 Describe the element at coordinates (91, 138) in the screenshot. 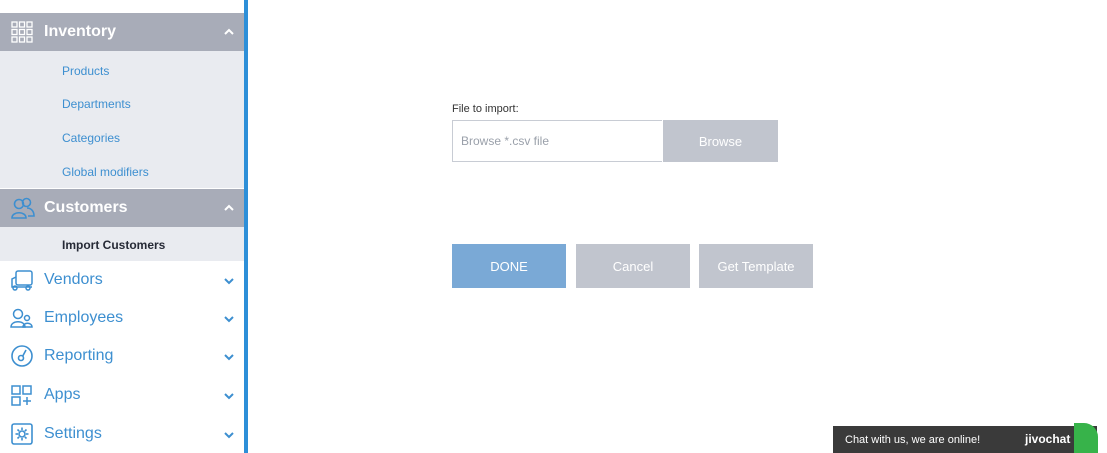

I see `sidebar-item-categories: Categories` at that location.